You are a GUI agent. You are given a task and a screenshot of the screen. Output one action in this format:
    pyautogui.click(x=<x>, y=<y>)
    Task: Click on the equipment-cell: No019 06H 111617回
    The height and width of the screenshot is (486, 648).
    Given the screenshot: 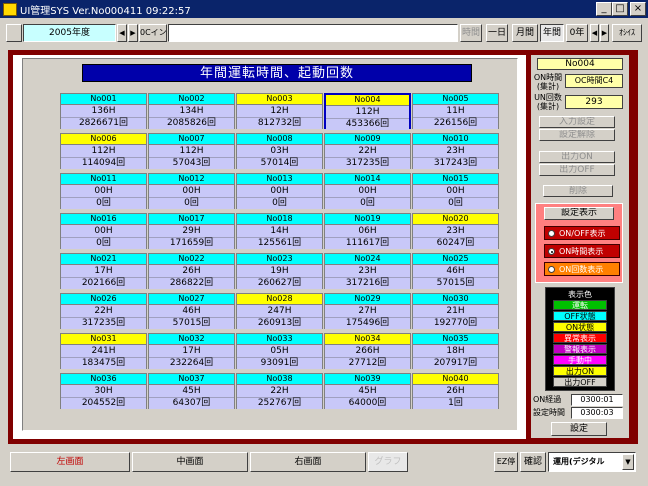 What is the action you would take?
    pyautogui.click(x=367, y=231)
    